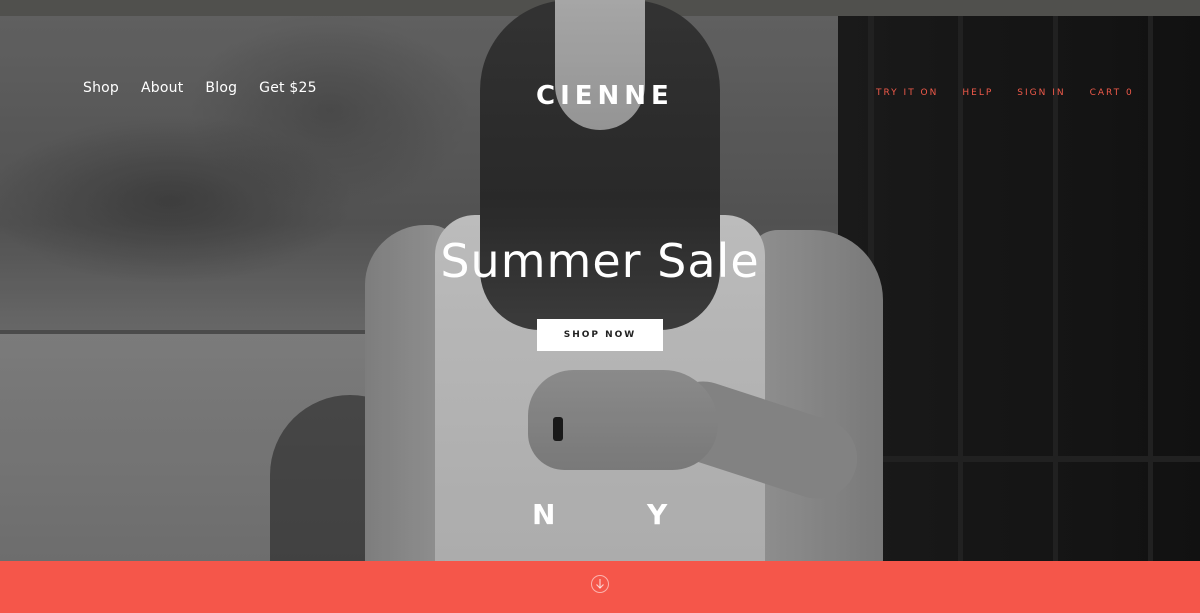  I want to click on nav-shop: Shop, so click(101, 88).